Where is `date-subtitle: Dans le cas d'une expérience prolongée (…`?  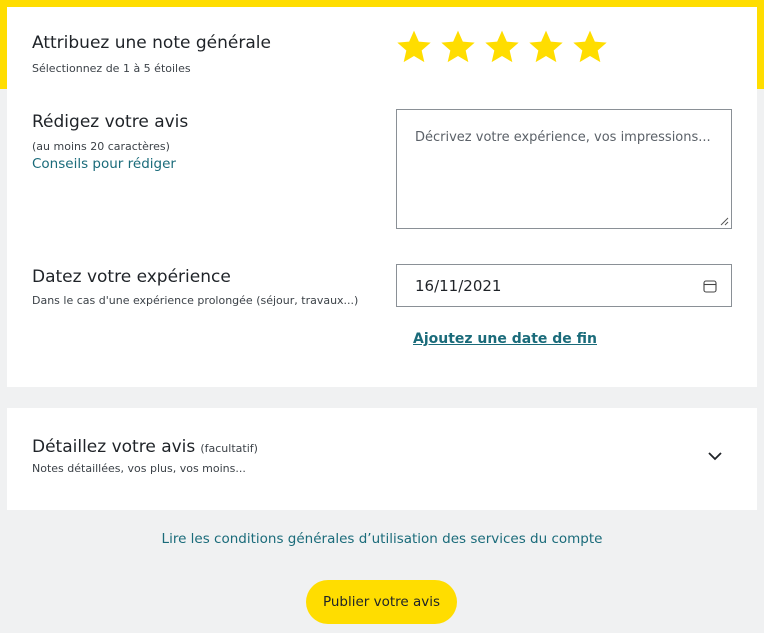
date-subtitle: Dans le cas d'une expérience prolongée (… is located at coordinates (195, 300).